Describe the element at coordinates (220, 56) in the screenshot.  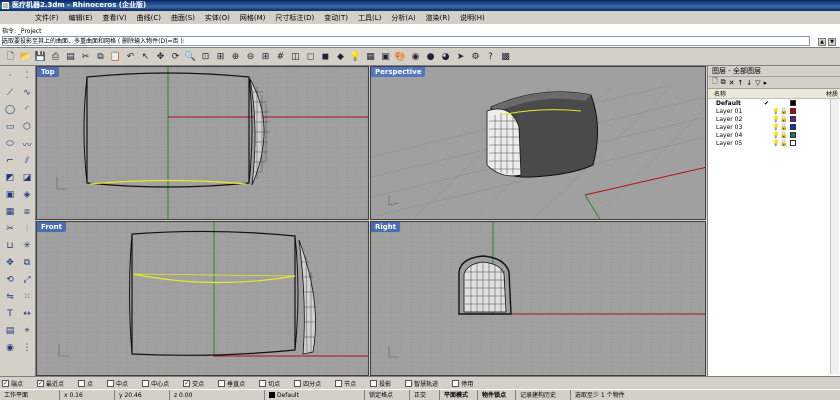
I see `zoom-extents-icon: ⊞` at that location.